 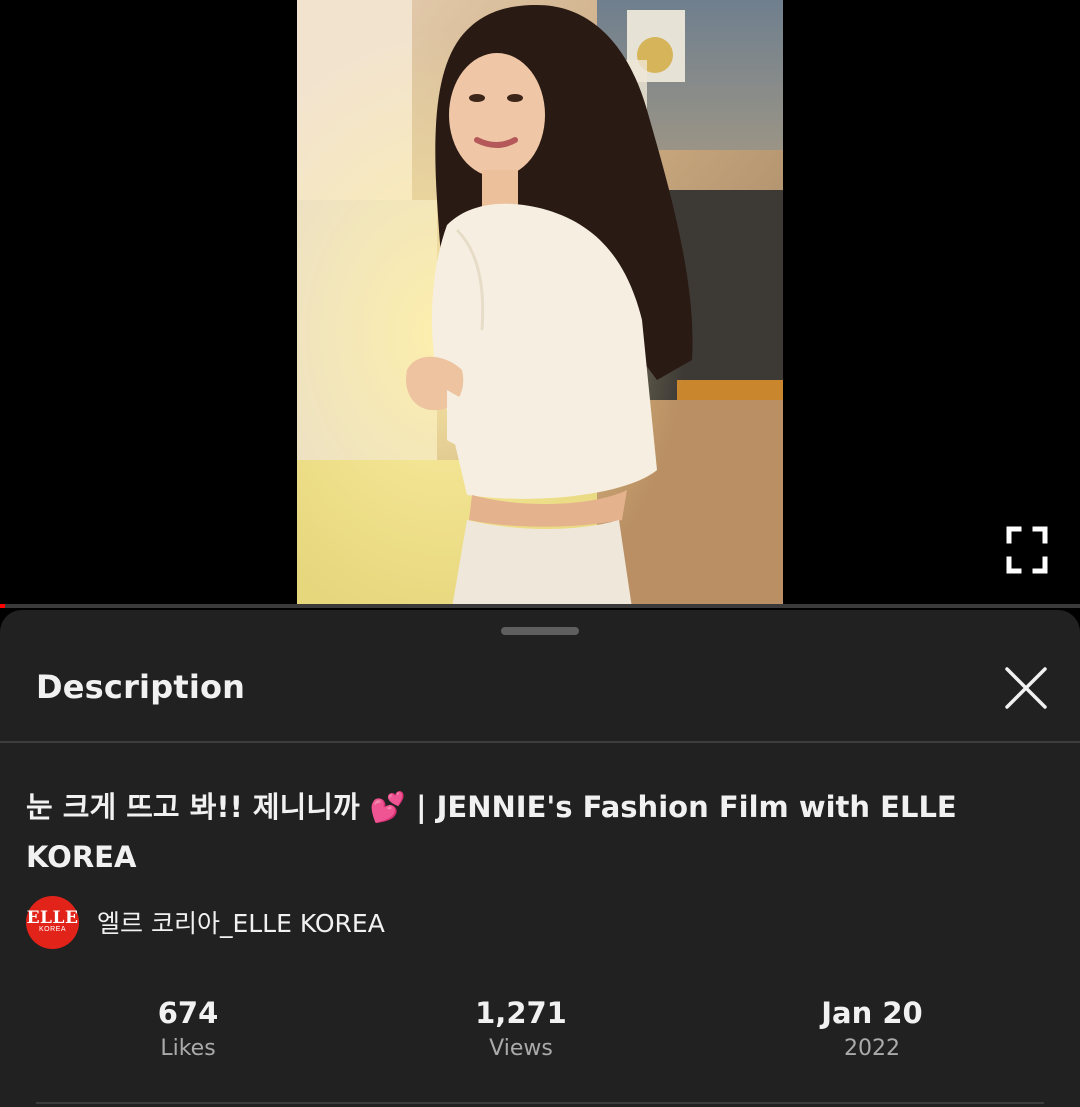 I want to click on avatar-logo-subtext: KOREA, so click(x=52, y=929).